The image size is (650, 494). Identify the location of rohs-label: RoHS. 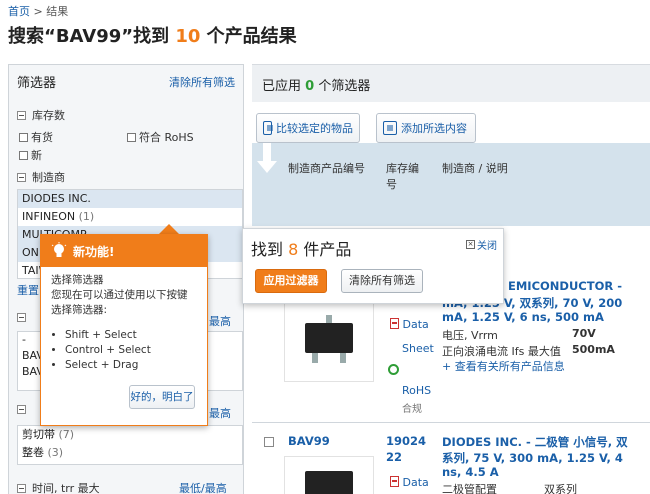
(416, 390).